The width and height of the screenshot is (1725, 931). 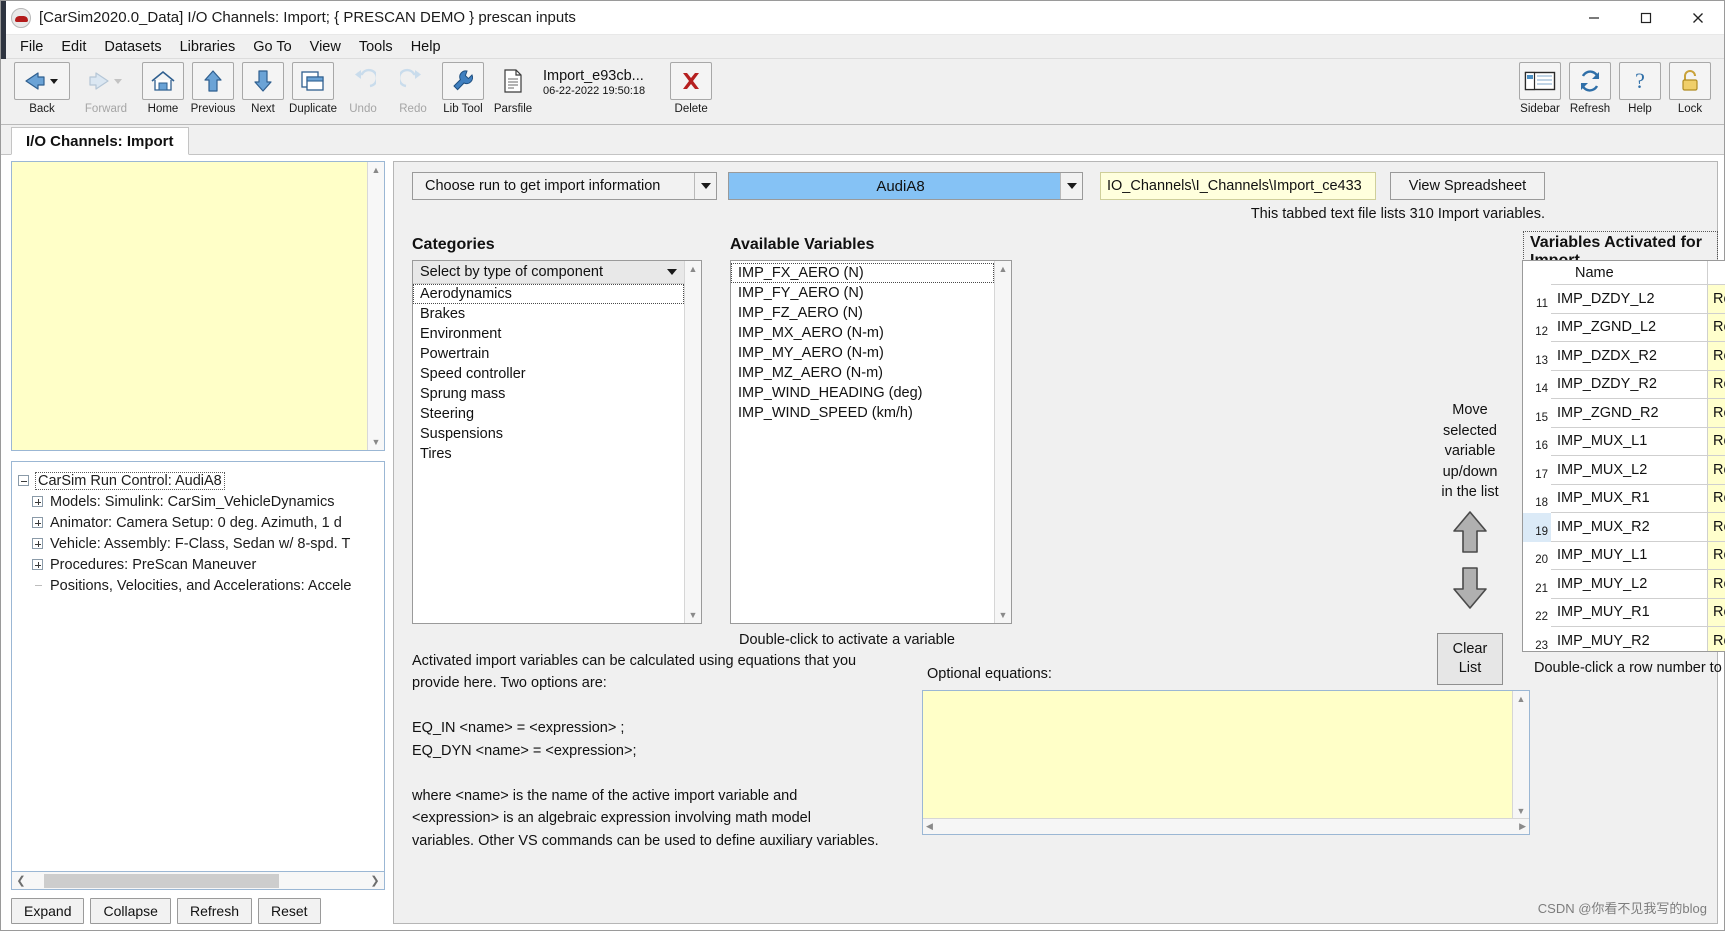 I want to click on table-row: 18 IMP_MUX_R1 Replace 0.0, so click(x=1624, y=498).